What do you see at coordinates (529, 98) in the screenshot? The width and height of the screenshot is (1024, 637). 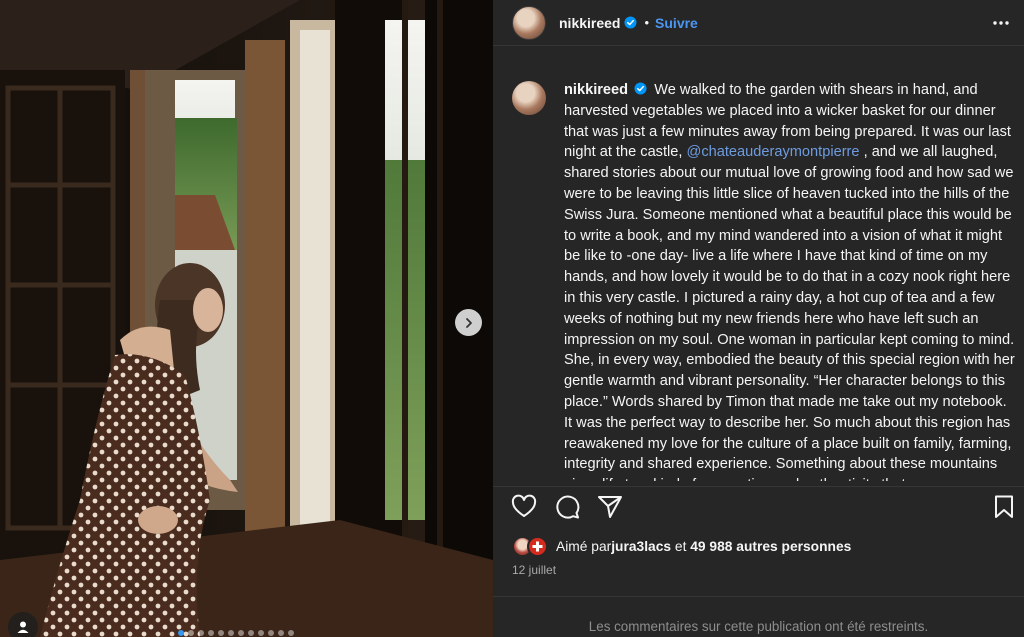 I see `caption-avatar` at bounding box center [529, 98].